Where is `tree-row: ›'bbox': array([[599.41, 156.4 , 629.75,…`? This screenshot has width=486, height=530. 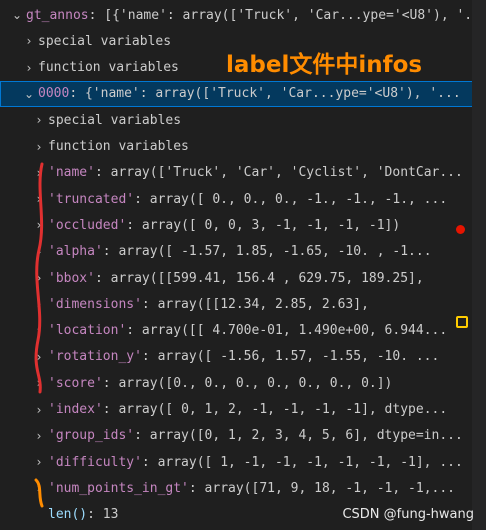 tree-row: ›'bbox': array([[599.41, 156.4 , 629.75,… is located at coordinates (243, 278).